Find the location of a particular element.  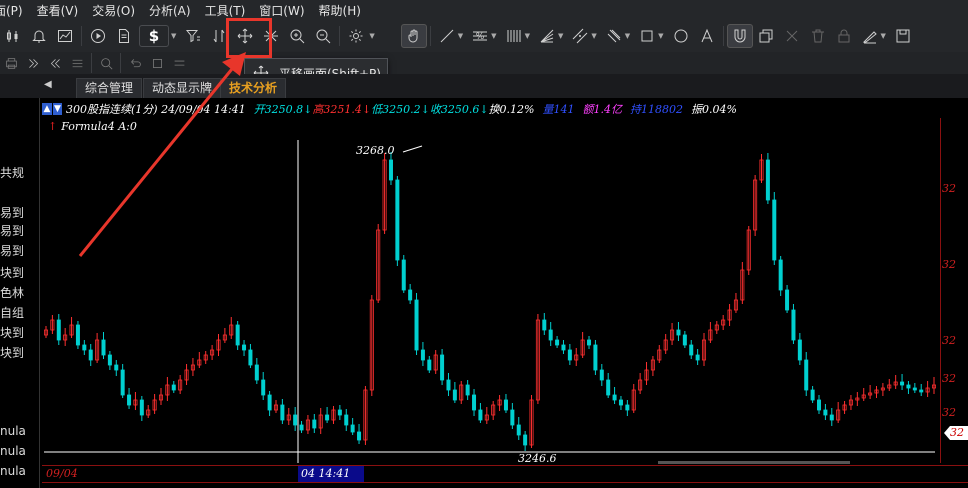

formula-value: A:0 is located at coordinates (127, 126).